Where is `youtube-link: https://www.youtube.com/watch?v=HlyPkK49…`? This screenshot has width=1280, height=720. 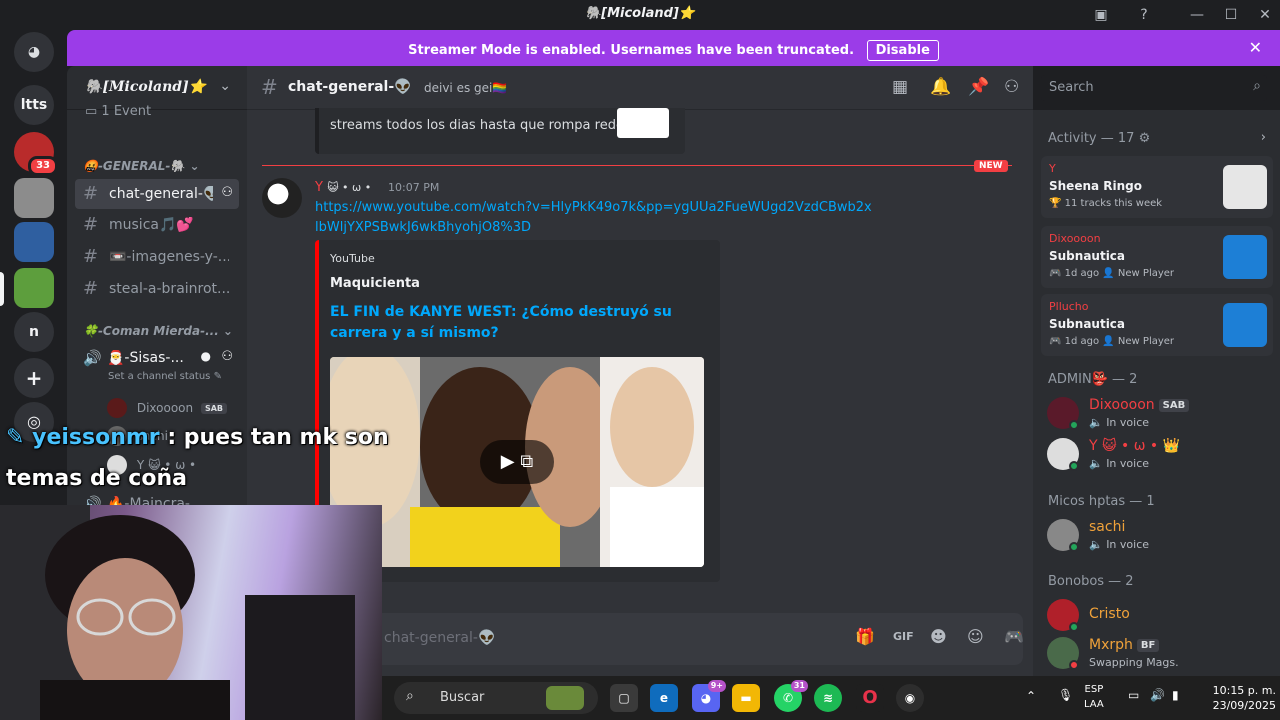 youtube-link: https://www.youtube.com/watch?v=HlyPkK49… is located at coordinates (595, 218).